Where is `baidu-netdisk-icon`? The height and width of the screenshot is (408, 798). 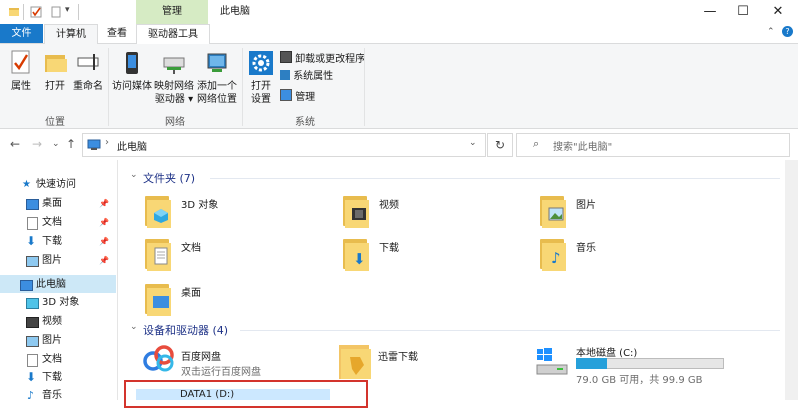 baidu-netdisk-icon is located at coordinates (158, 358).